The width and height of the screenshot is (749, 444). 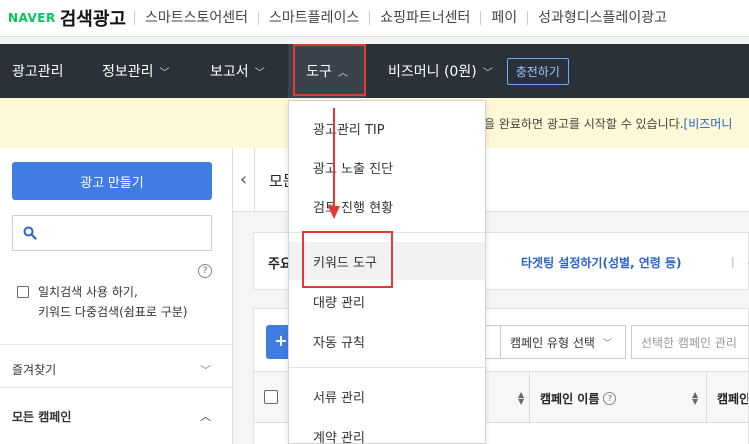 I want to click on menu-item-review-status: 검토 진행 현황, so click(x=387, y=206).